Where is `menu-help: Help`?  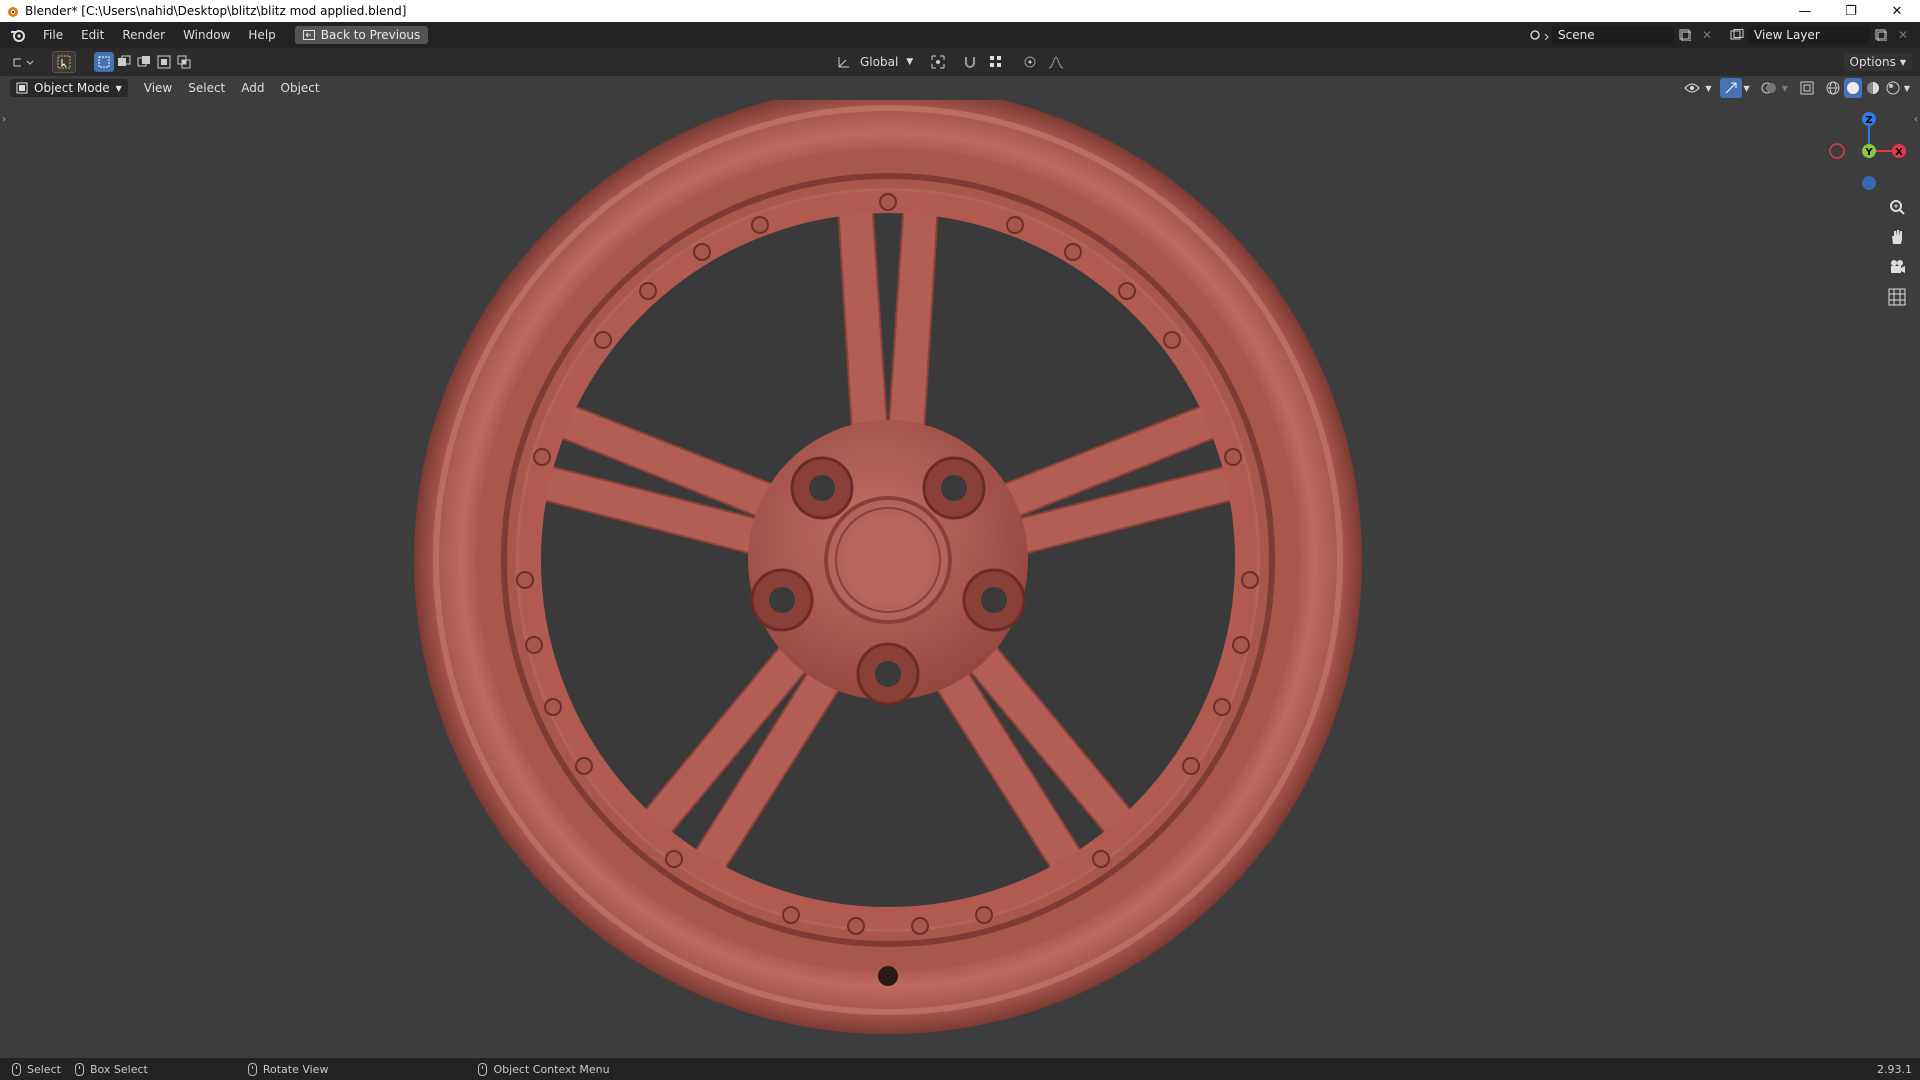 menu-help: Help is located at coordinates (261, 35).